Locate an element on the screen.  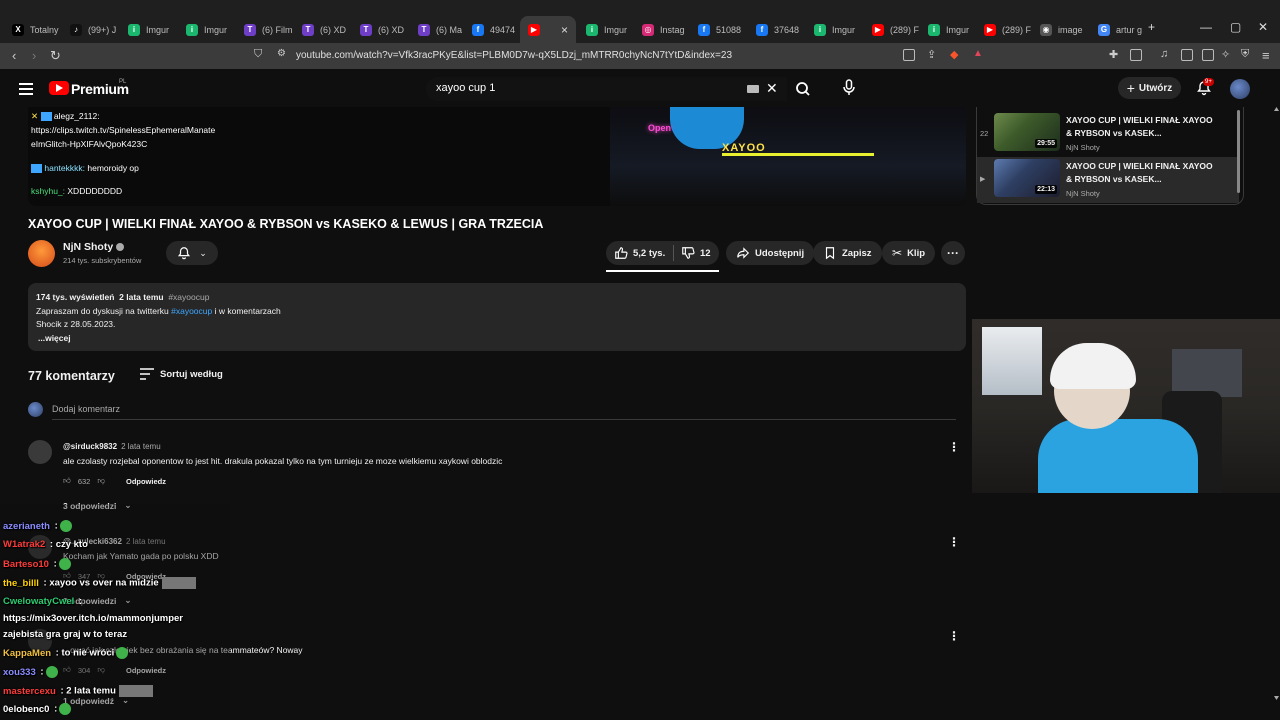
leo-icon: ✧ is located at coordinates (1225, 54).